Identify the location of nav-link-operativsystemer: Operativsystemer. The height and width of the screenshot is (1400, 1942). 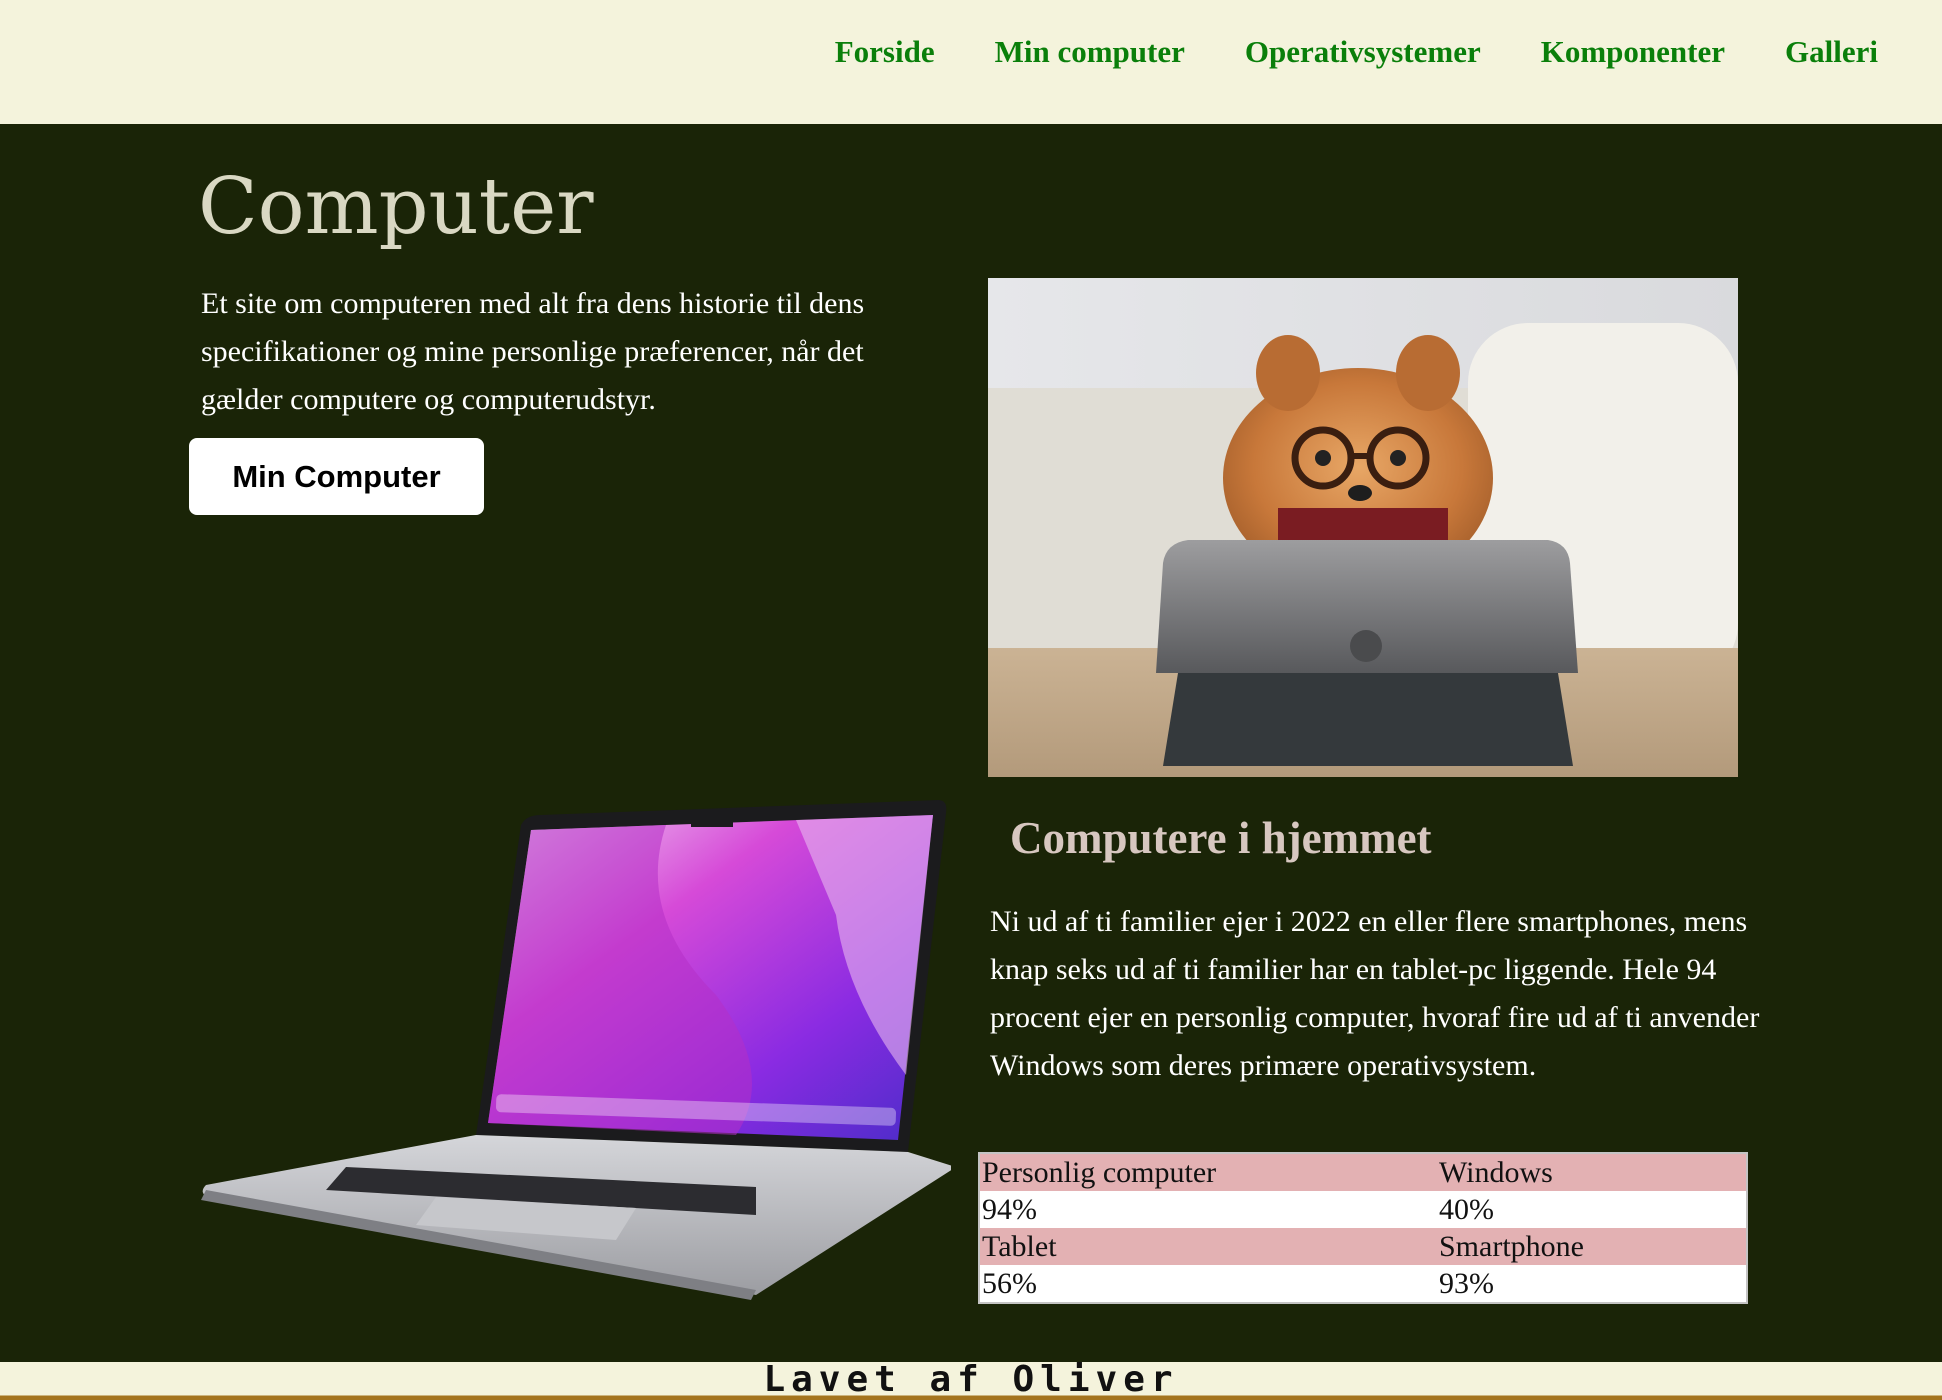
(1363, 52).